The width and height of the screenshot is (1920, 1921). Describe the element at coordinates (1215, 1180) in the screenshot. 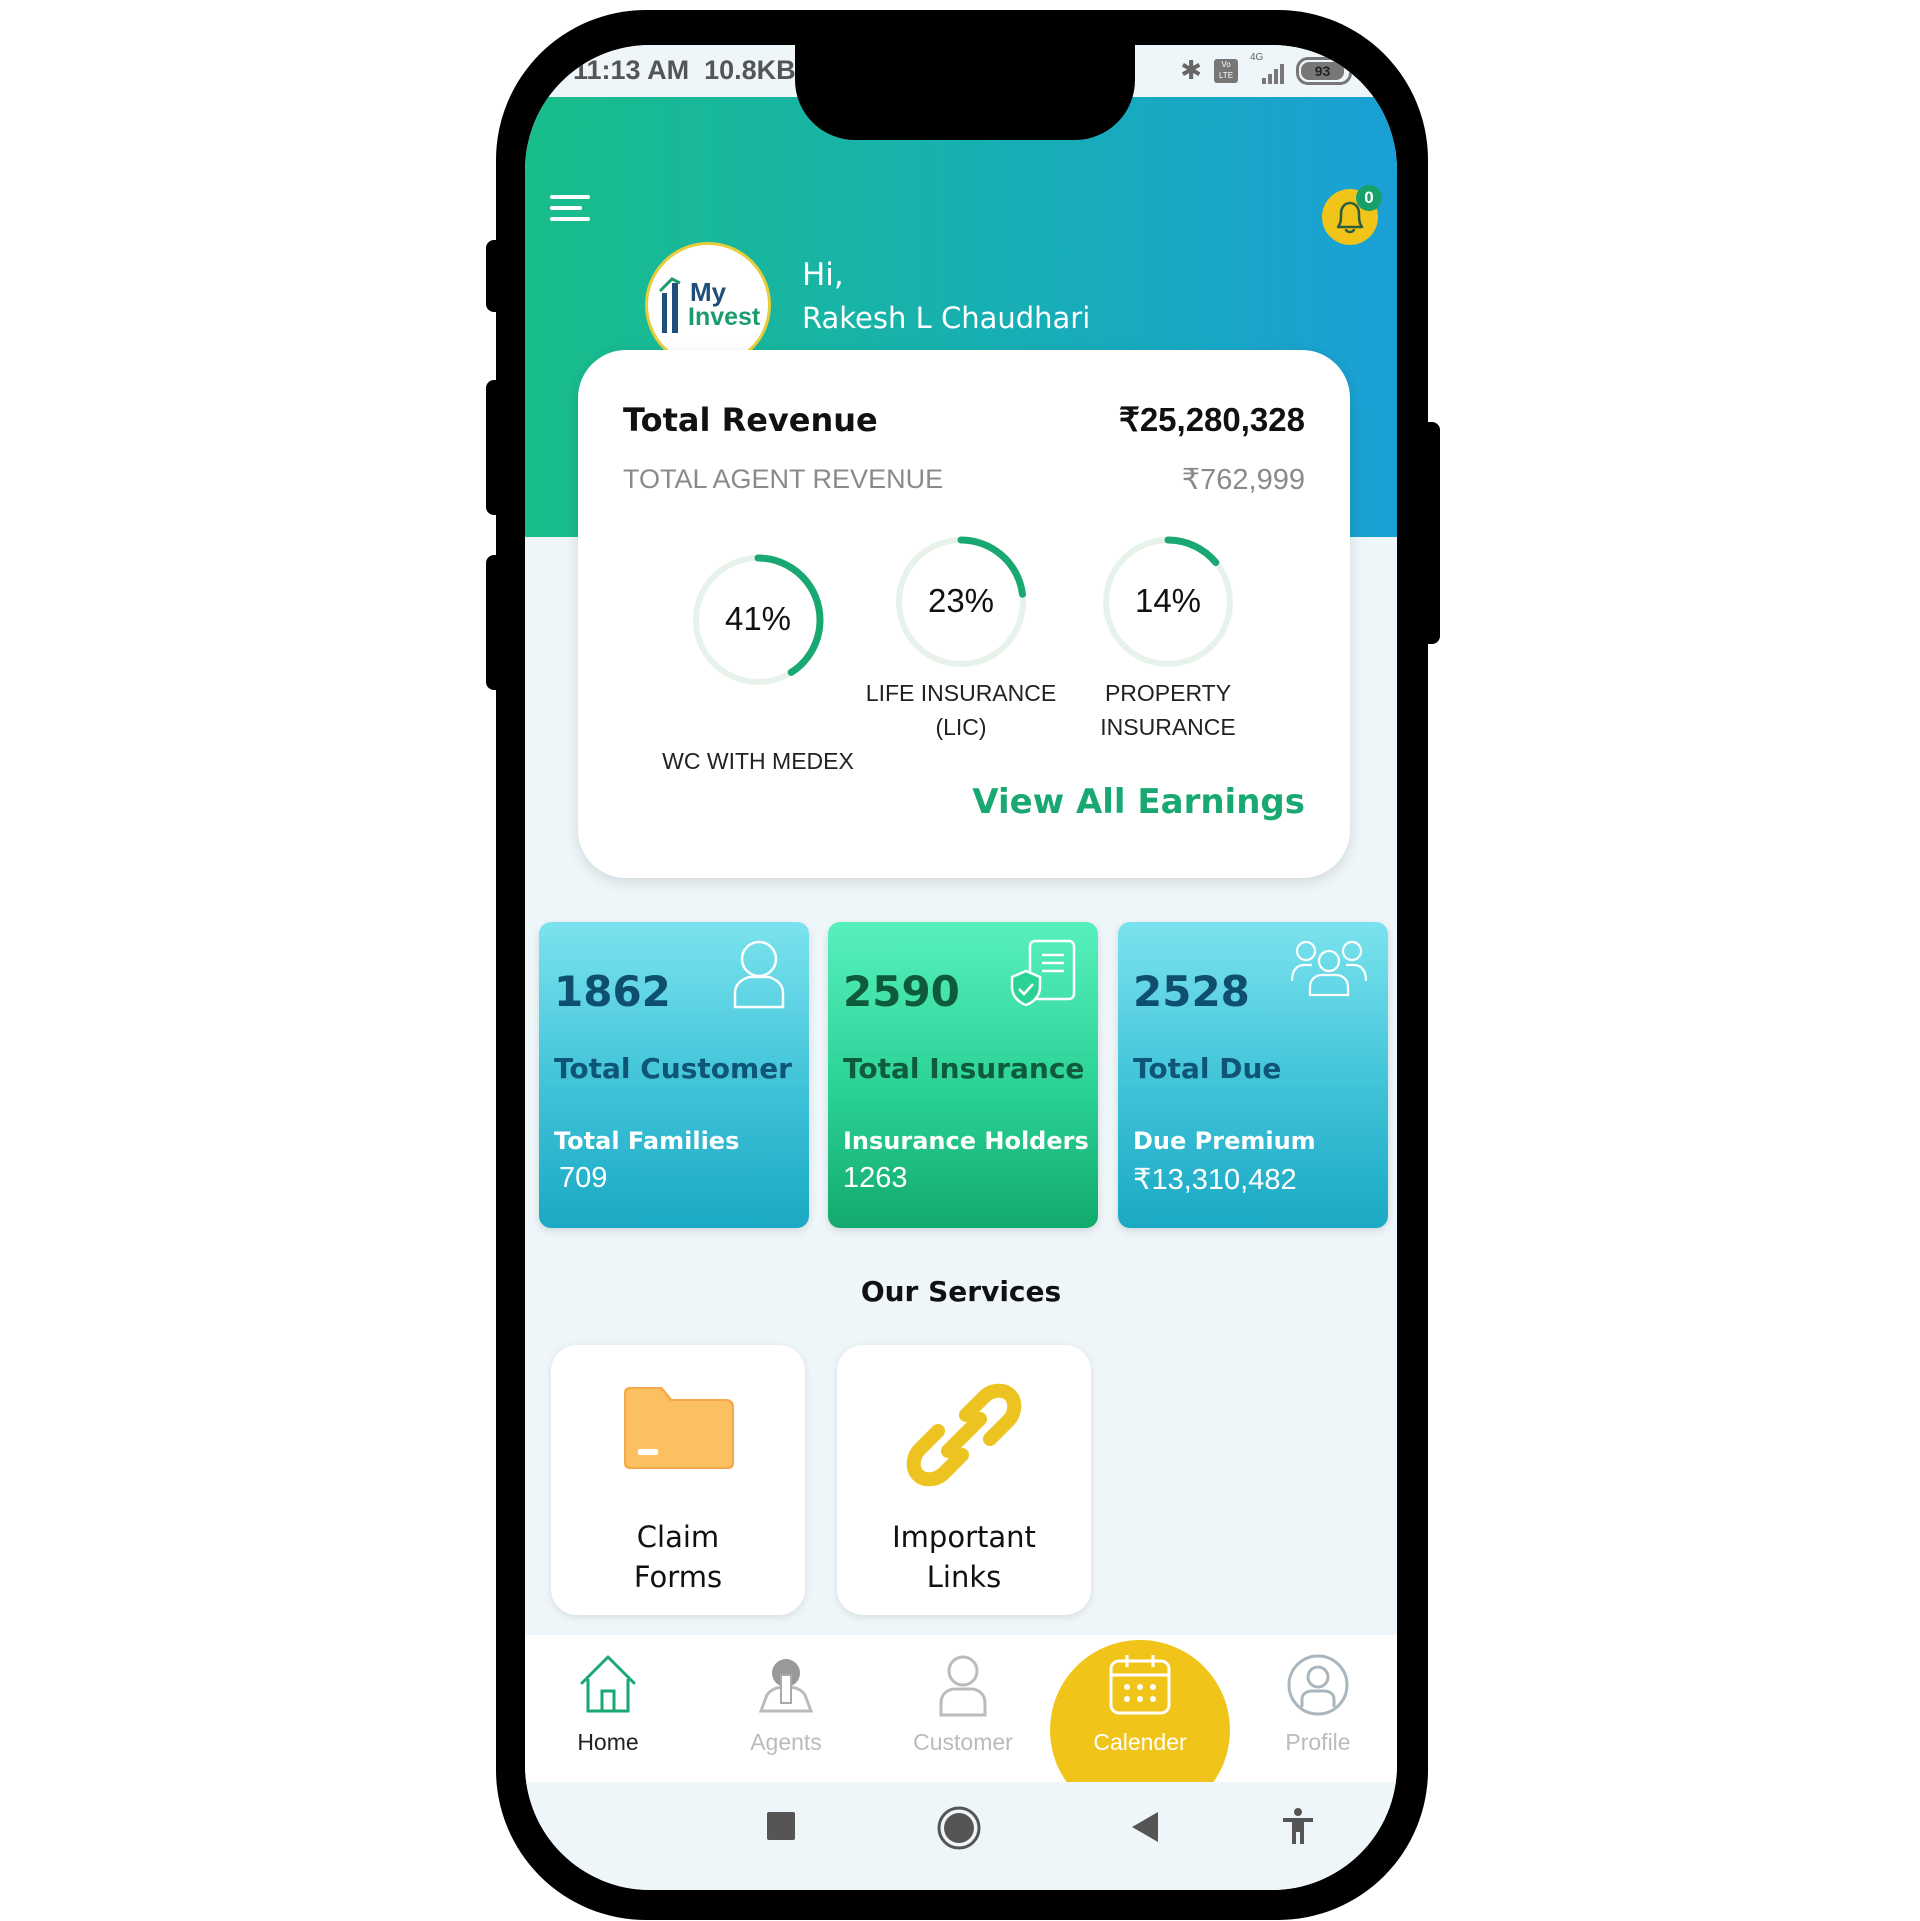

I see `stat-sub-value: ₹13,310,482` at that location.